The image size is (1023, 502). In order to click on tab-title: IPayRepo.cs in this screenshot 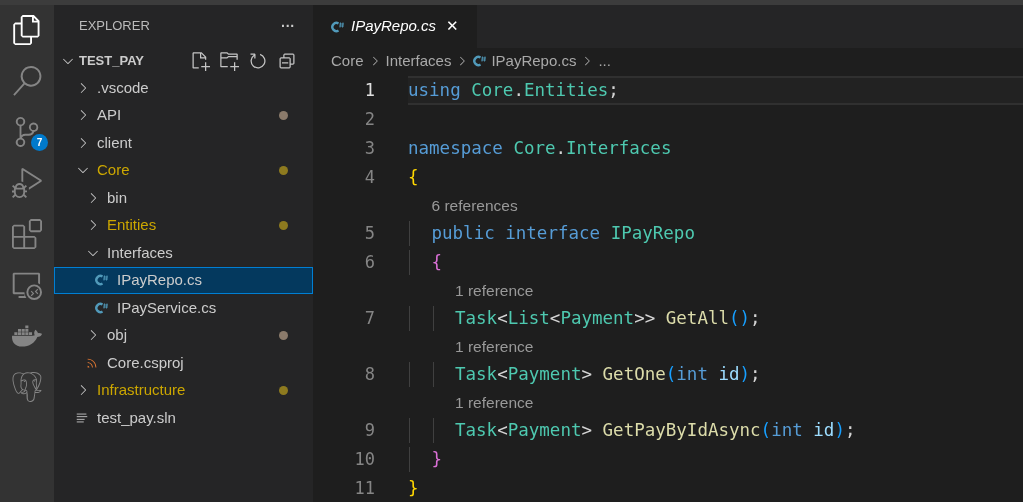, I will do `click(394, 26)`.